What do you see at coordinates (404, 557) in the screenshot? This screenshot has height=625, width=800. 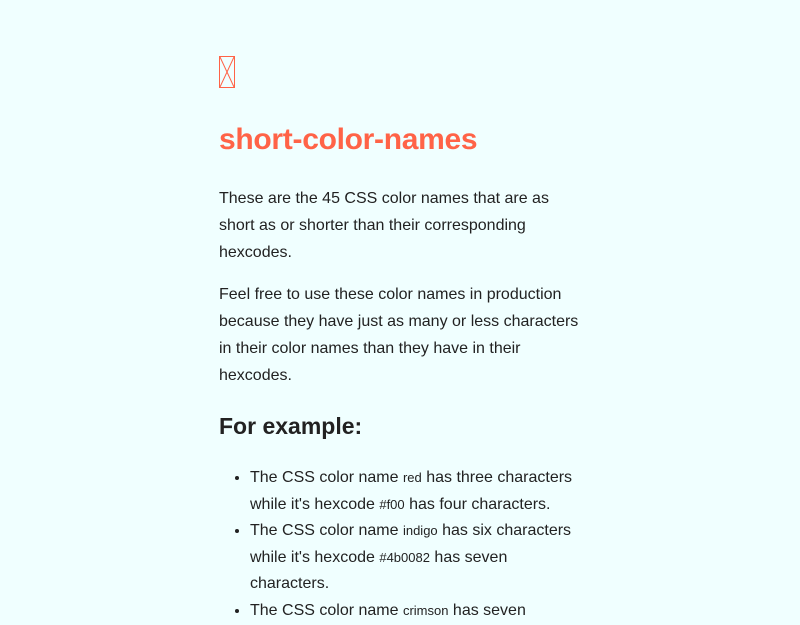 I see `hexcode: #4b0082` at bounding box center [404, 557].